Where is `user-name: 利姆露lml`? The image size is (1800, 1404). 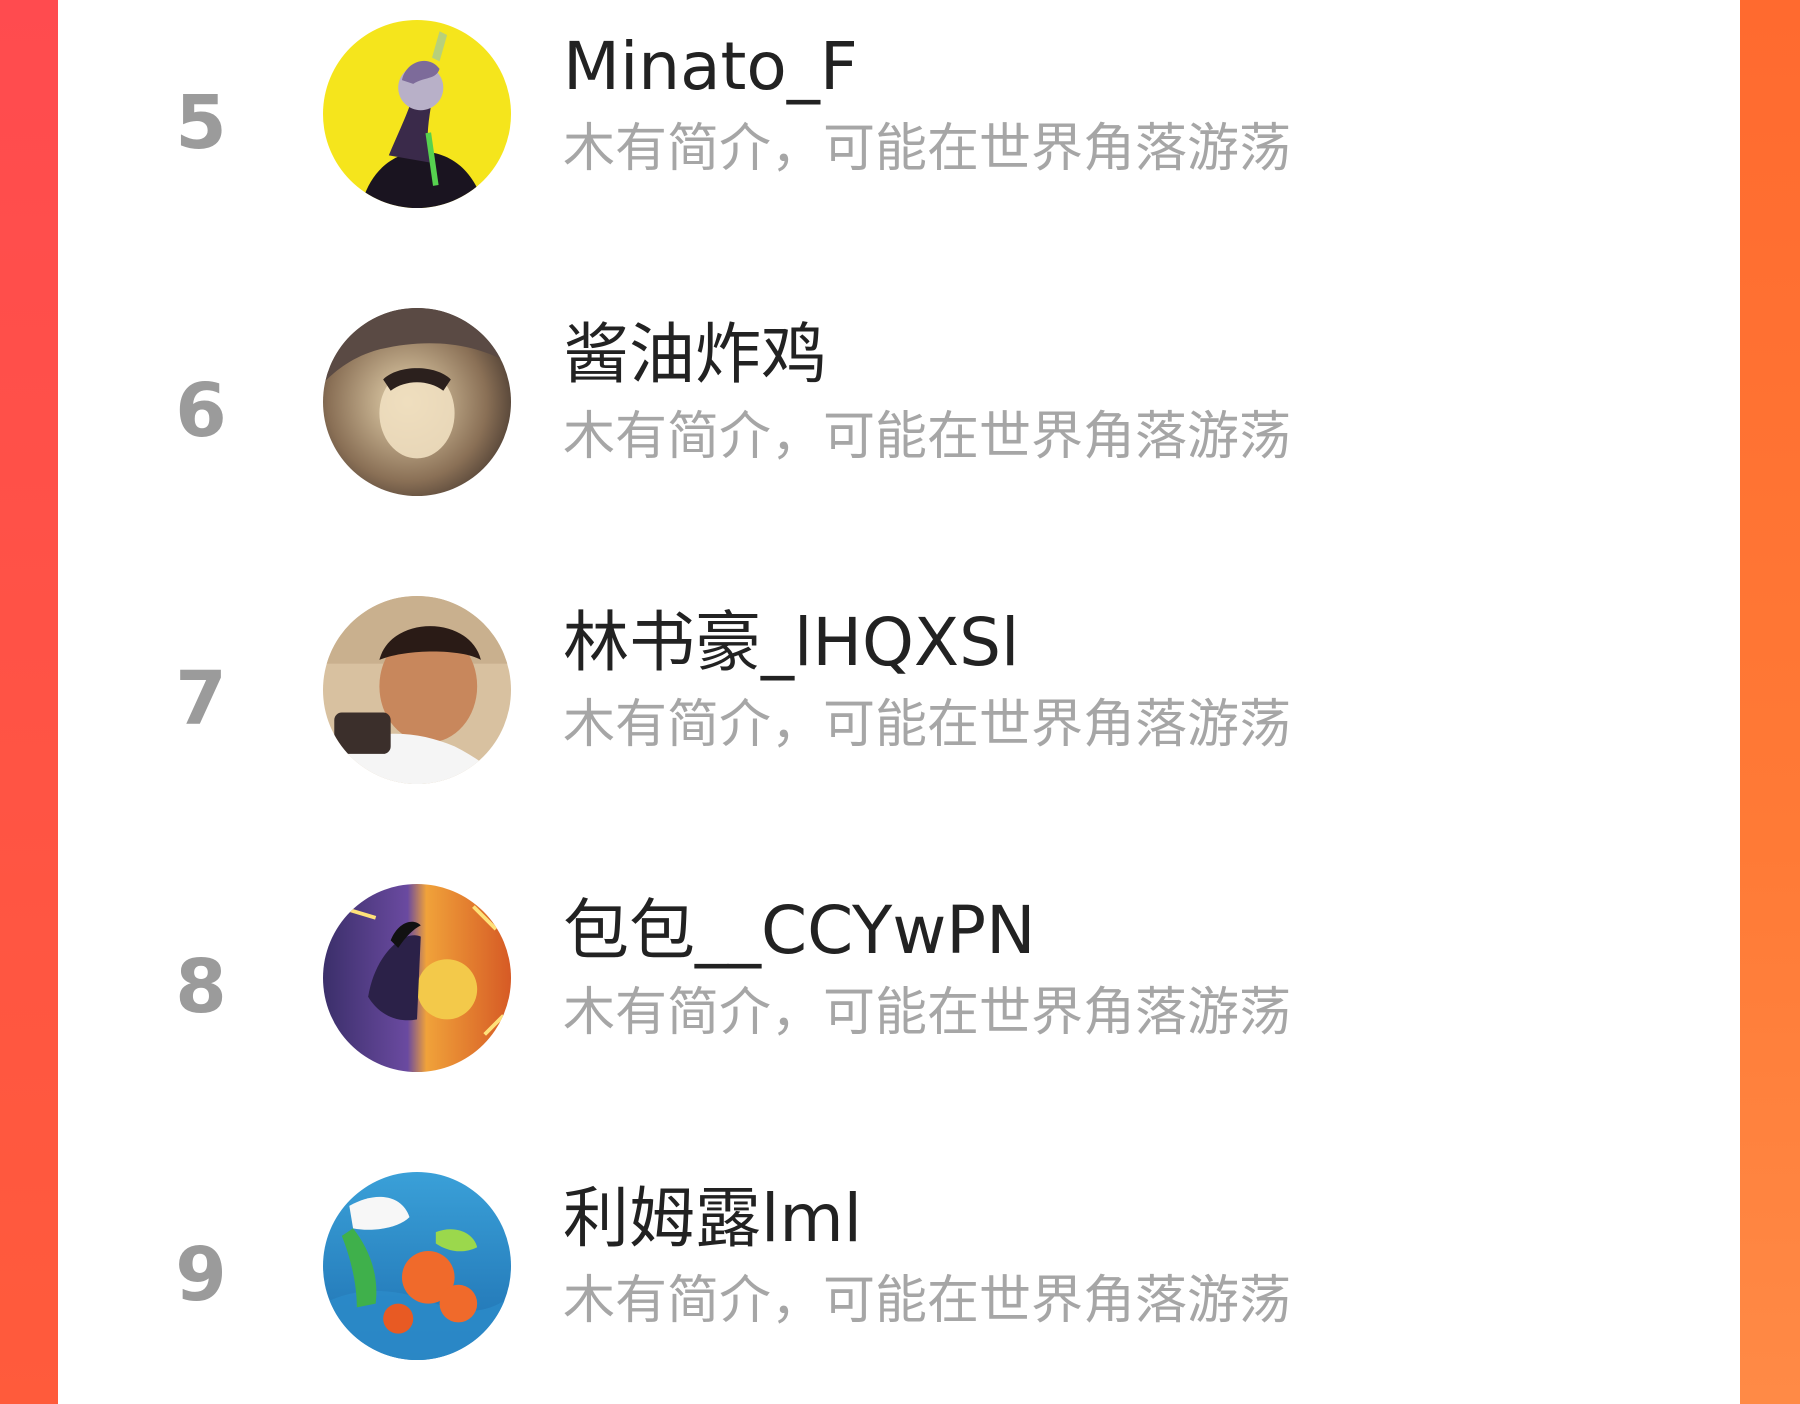
user-name: 利姆露lml is located at coordinates (712, 1219).